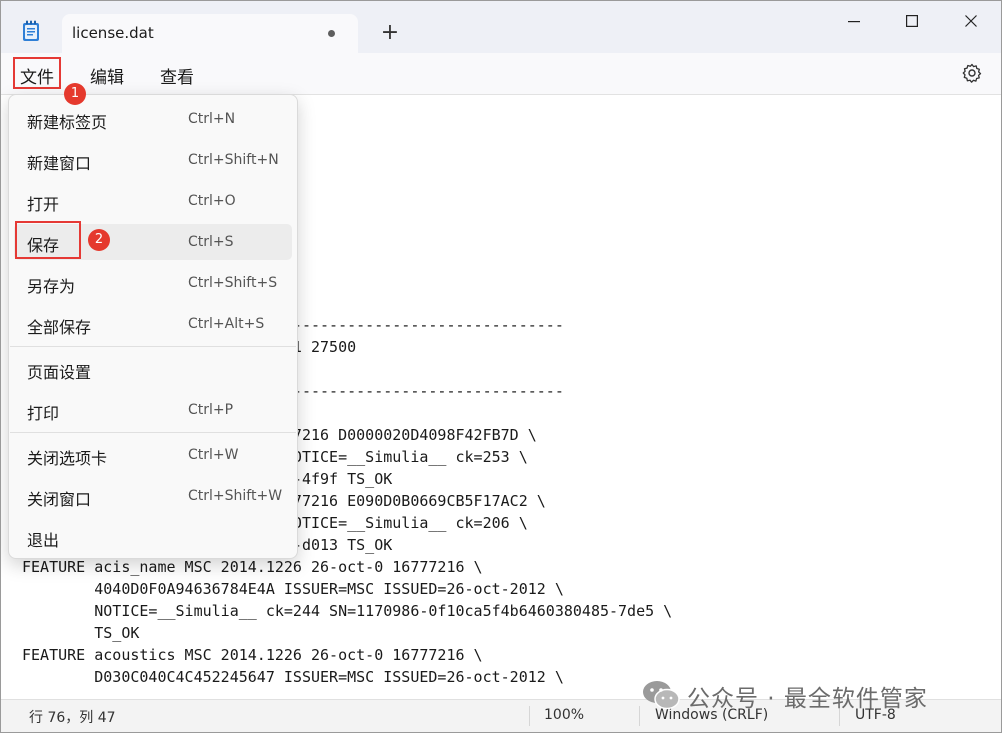 This screenshot has height=733, width=1002. I want to click on menu-item-shortcut: Ctrl+N, so click(212, 119).